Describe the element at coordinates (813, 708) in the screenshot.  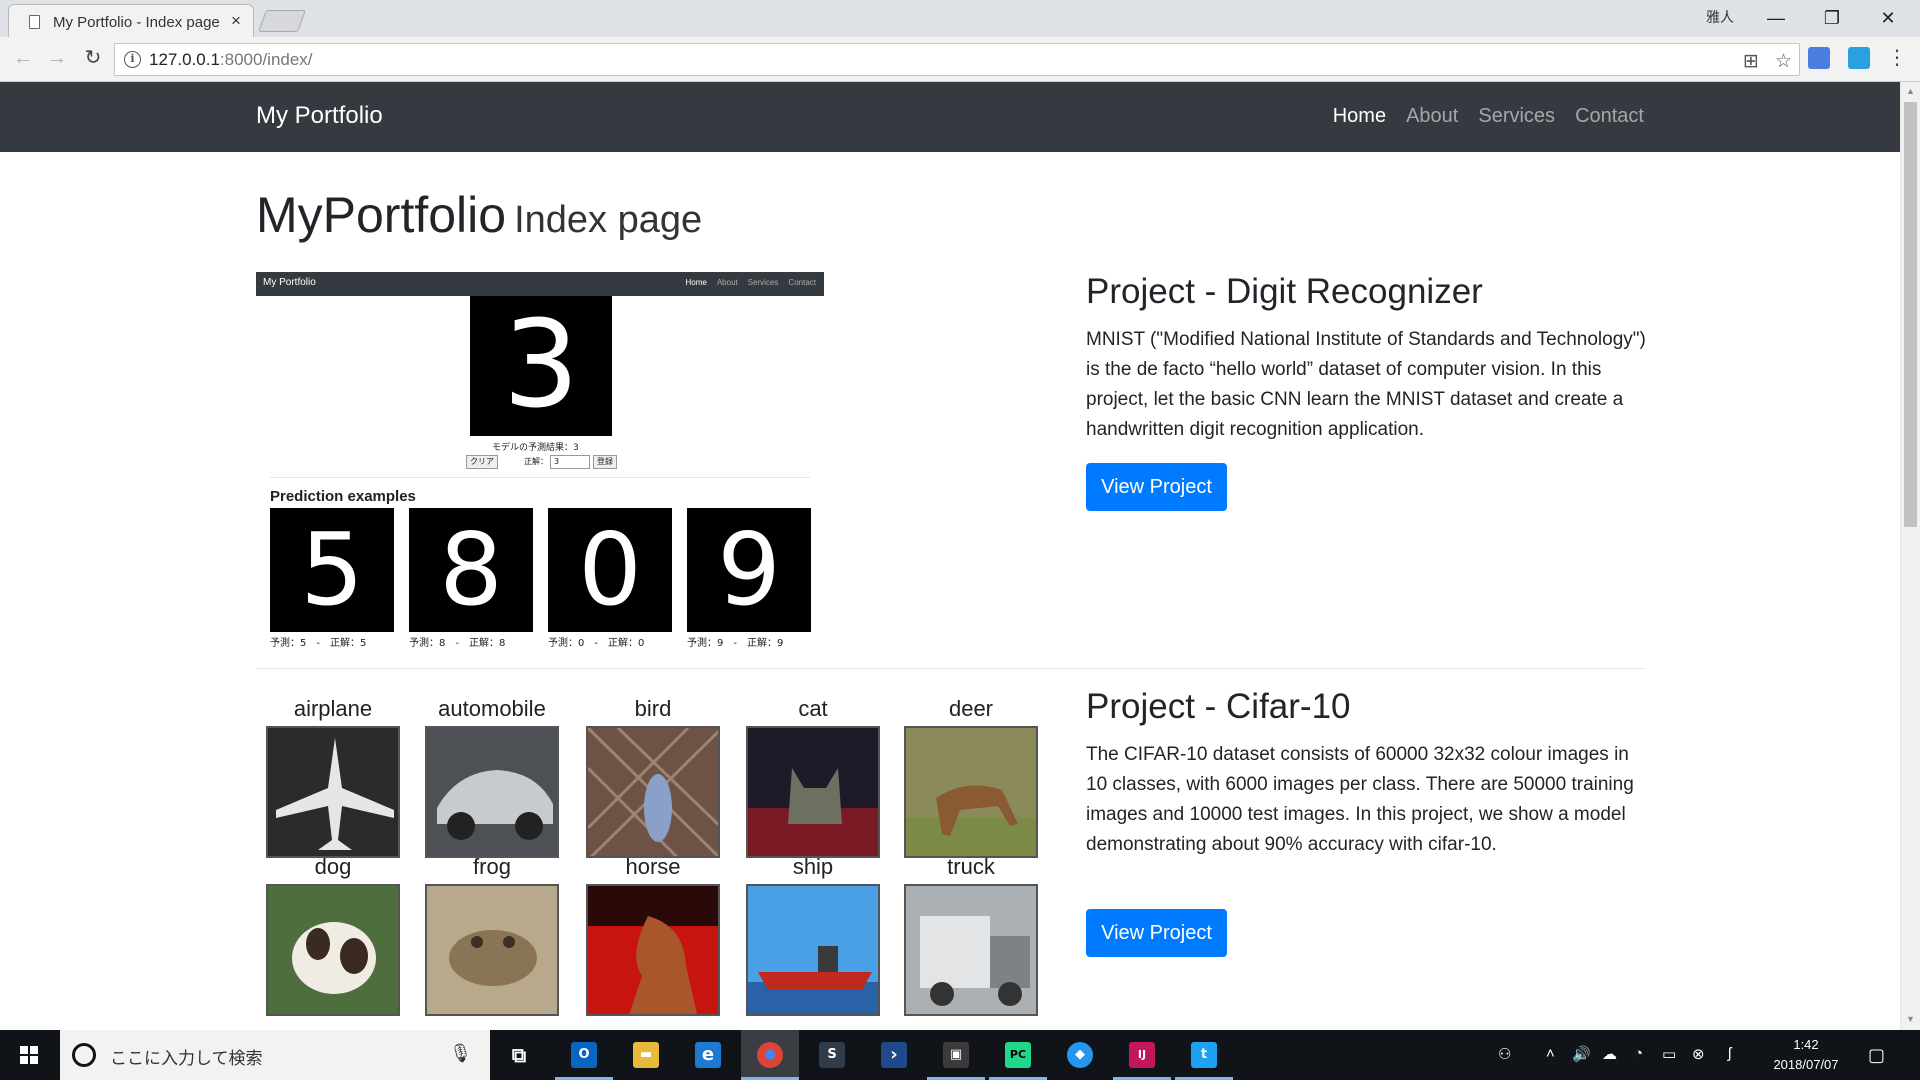
I see `cifar-class-label: cat` at that location.